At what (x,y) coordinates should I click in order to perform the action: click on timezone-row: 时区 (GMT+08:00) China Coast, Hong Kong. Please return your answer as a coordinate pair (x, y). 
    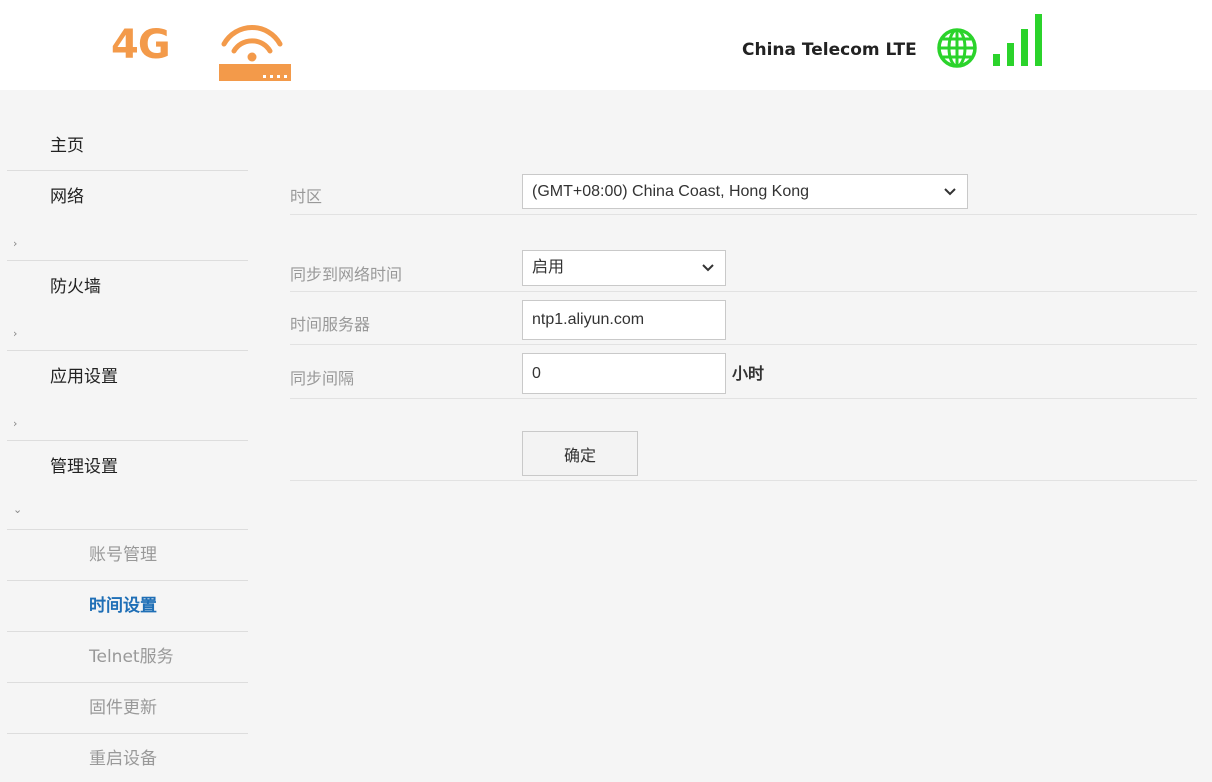
    Looking at the image, I should click on (743, 190).